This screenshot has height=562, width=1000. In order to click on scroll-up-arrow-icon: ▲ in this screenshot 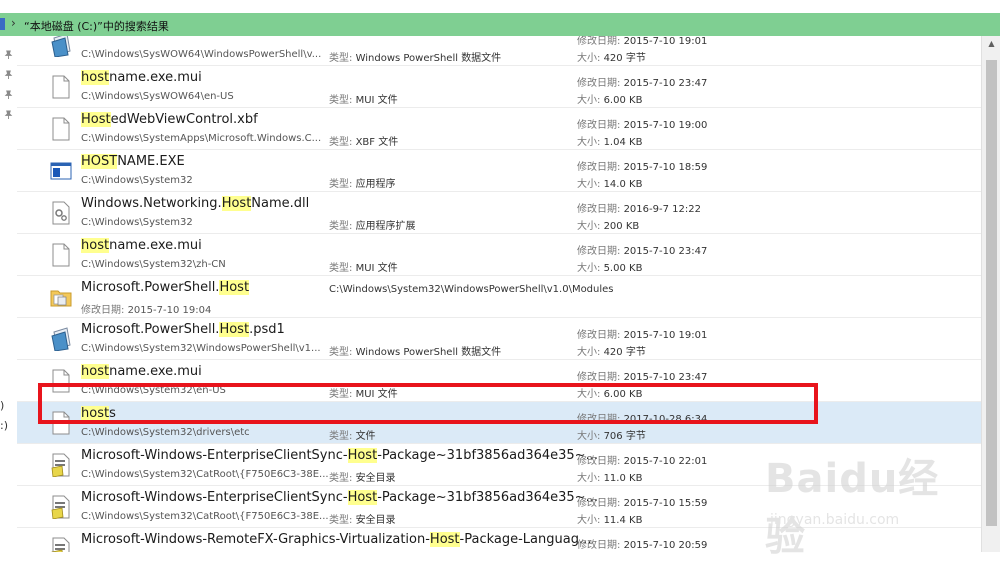, I will do `click(991, 44)`.